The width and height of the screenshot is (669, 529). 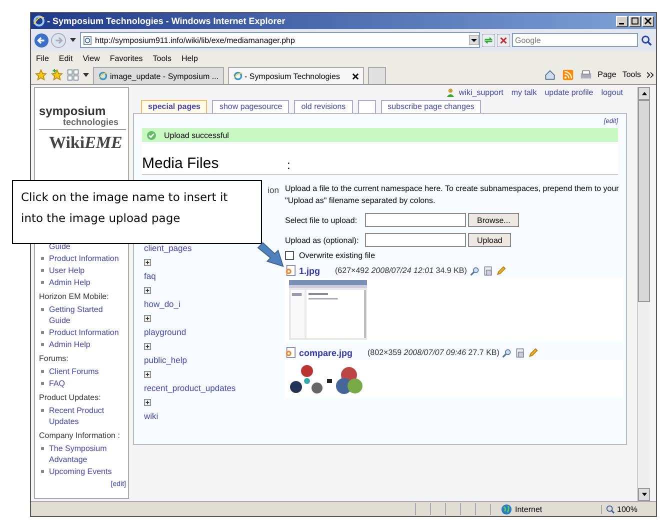 What do you see at coordinates (644, 93) in the screenshot?
I see `scroll-up-icon` at bounding box center [644, 93].